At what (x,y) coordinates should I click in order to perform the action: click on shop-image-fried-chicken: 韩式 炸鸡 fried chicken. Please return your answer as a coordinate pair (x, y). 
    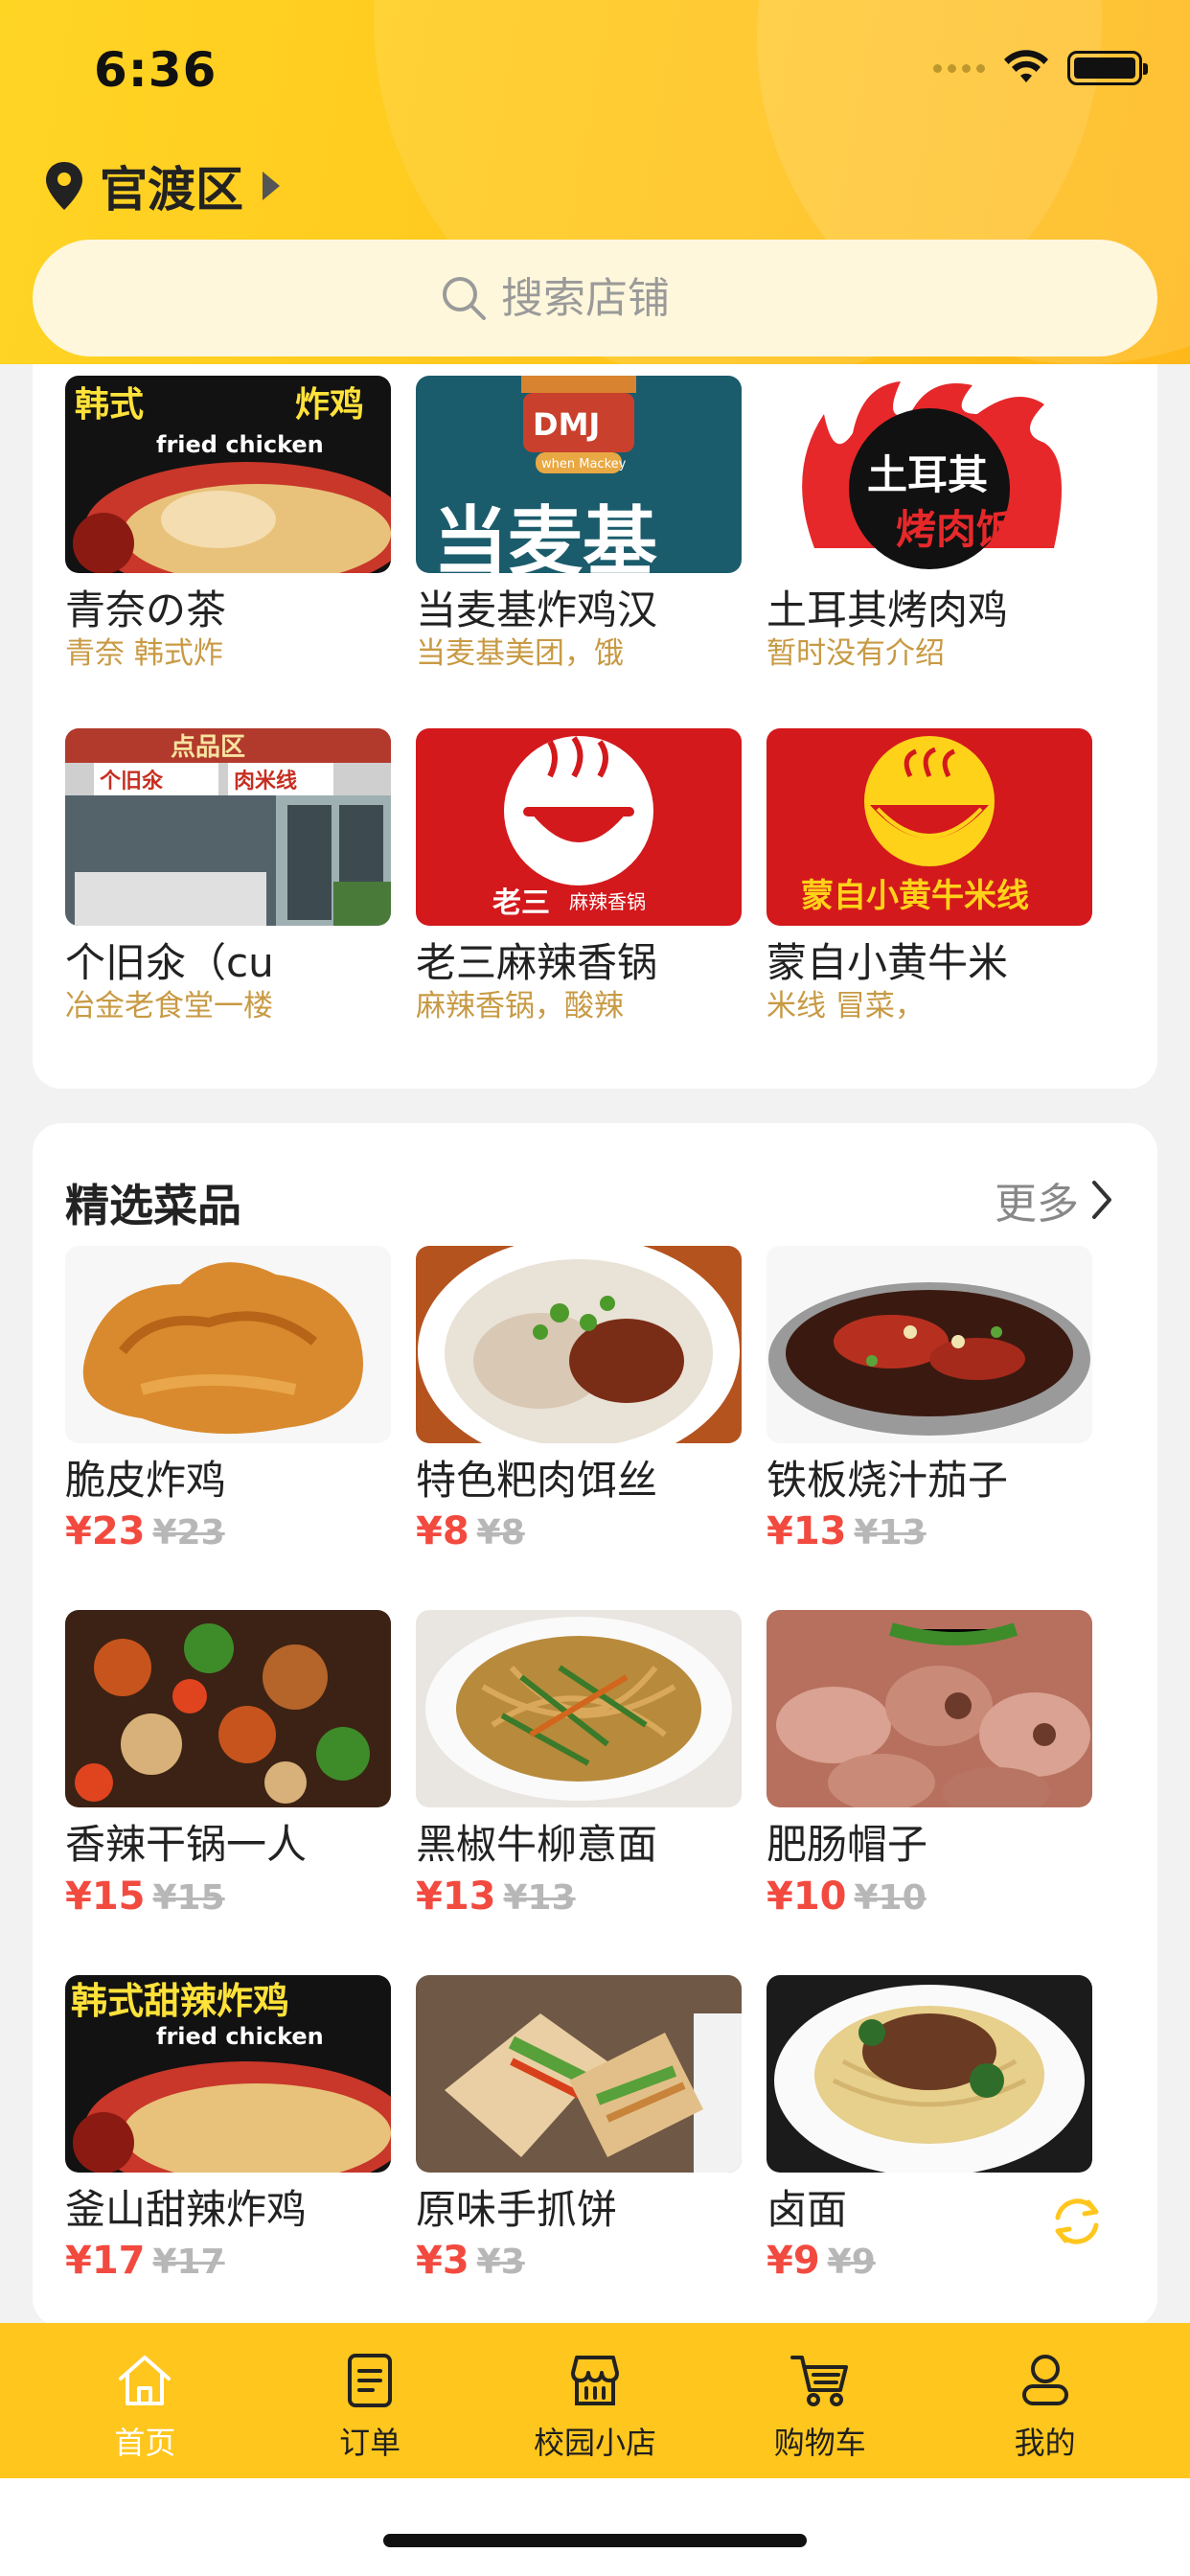
    Looking at the image, I should click on (228, 474).